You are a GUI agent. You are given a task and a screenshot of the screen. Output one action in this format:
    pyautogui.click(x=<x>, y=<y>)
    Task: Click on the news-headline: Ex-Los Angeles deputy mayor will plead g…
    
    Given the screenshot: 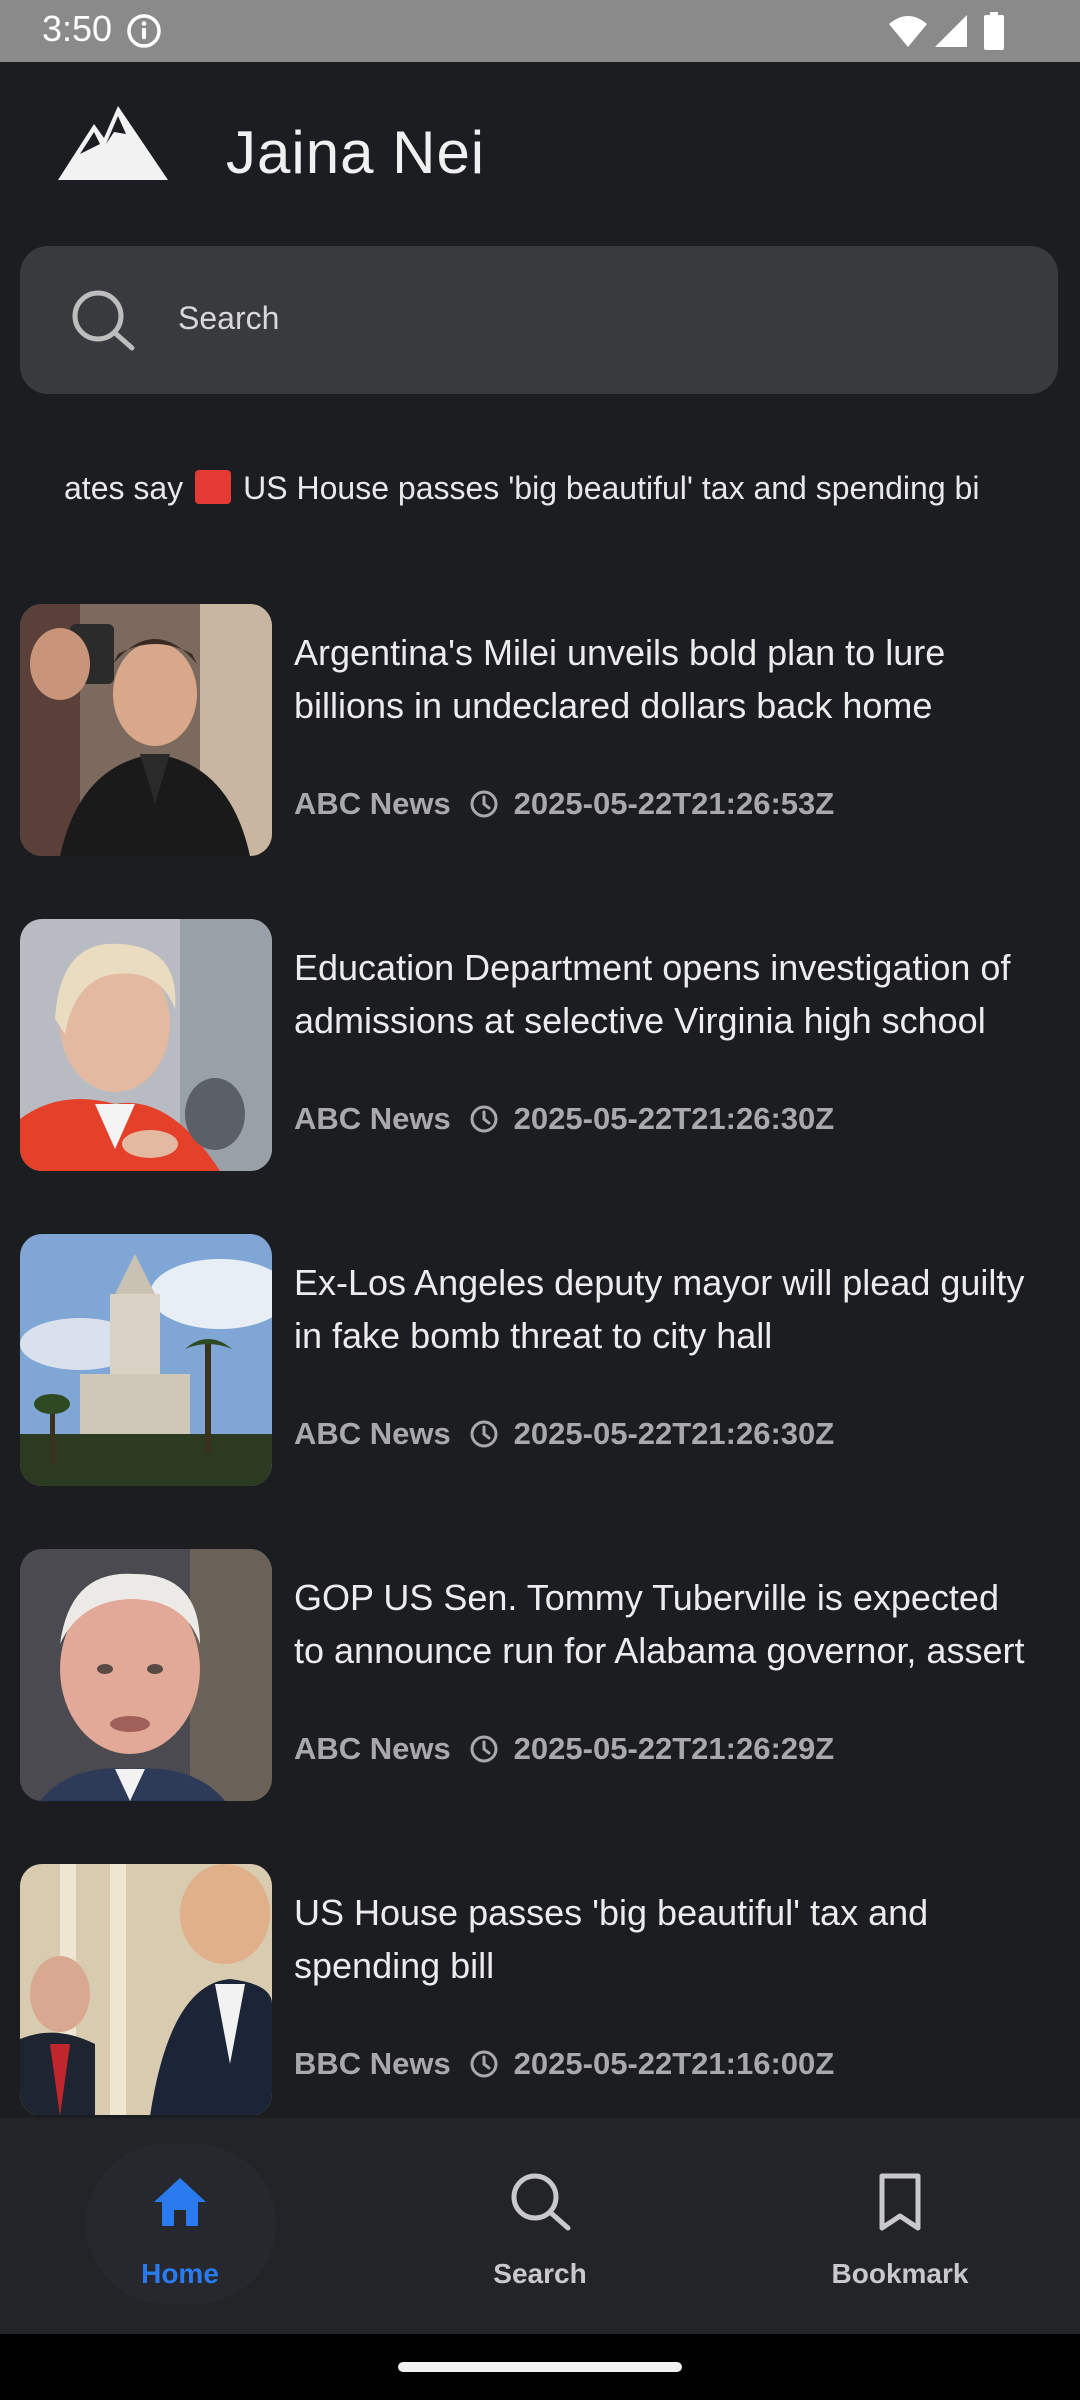 What is the action you would take?
    pyautogui.click(x=659, y=1309)
    